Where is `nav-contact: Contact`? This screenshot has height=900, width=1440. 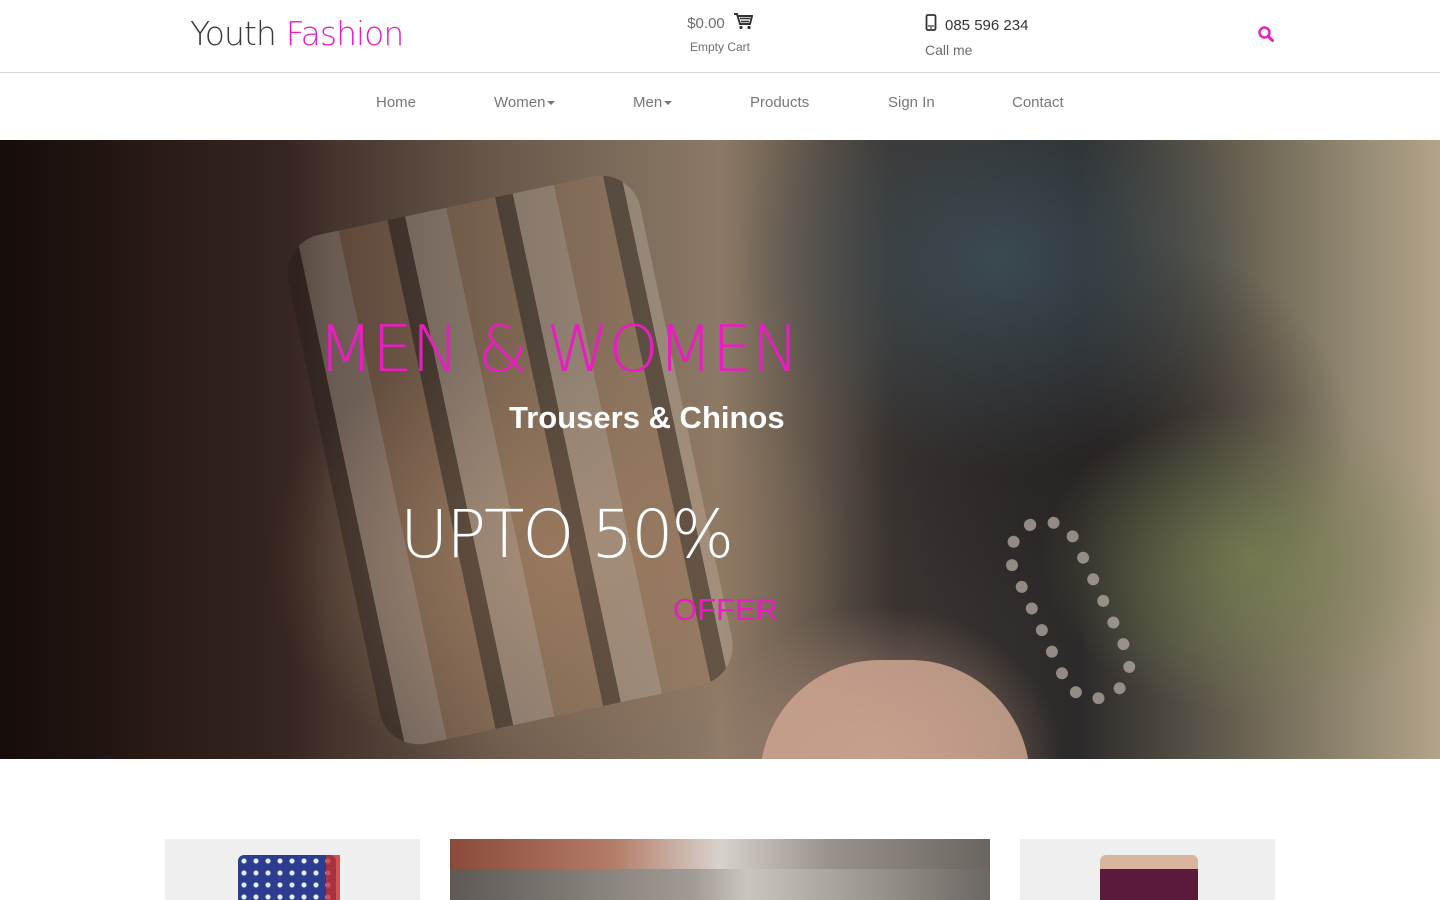
nav-contact: Contact is located at coordinates (1038, 102).